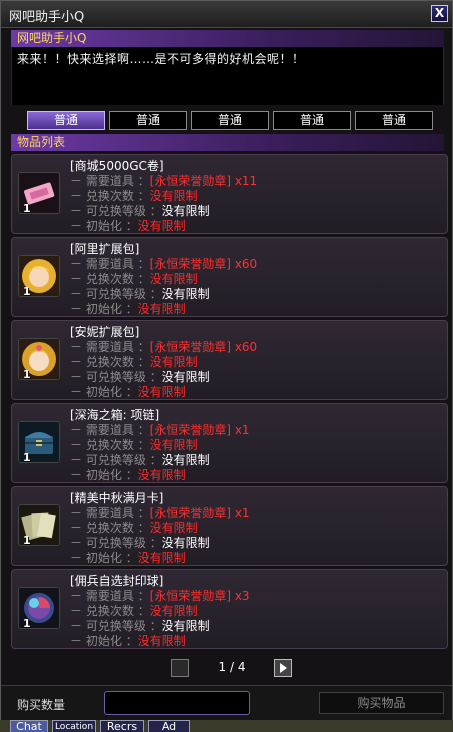 This screenshot has width=453, height=732. What do you see at coordinates (312, 120) in the screenshot?
I see `tab-normal-4: 普通` at bounding box center [312, 120].